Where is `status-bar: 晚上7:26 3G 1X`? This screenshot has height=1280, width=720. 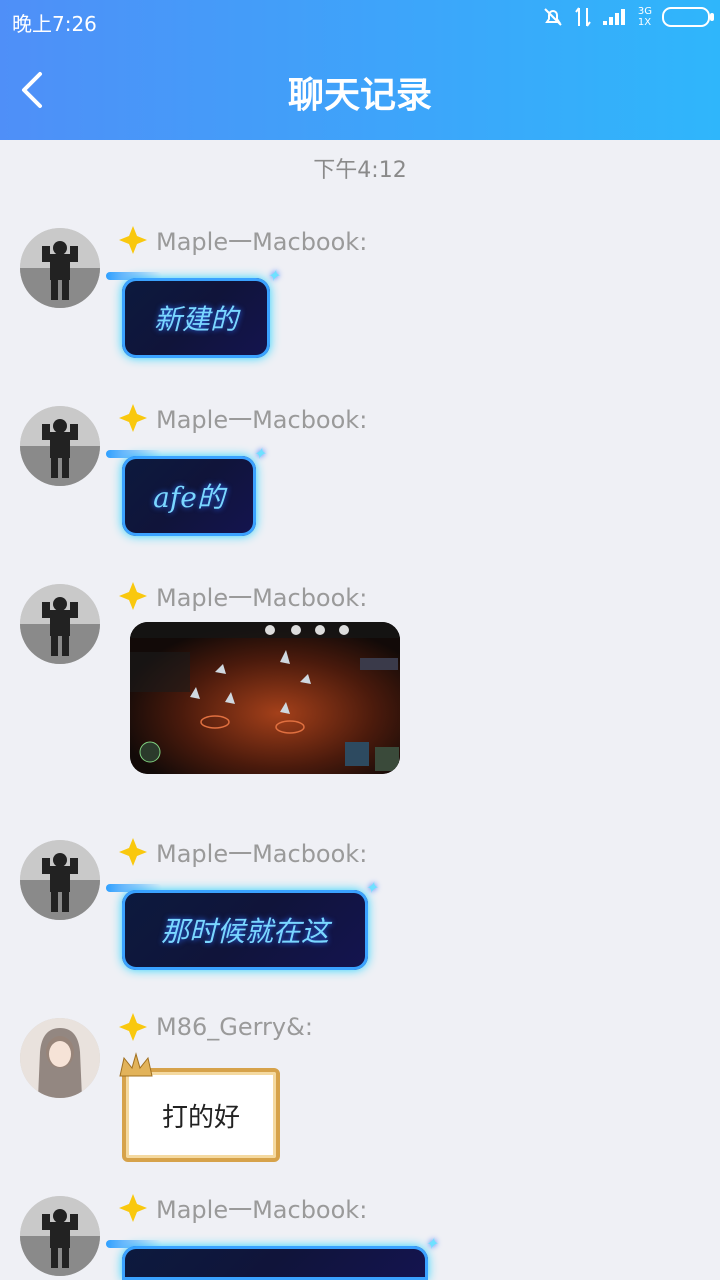 status-bar: 晚上7:26 3G 1X is located at coordinates (360, 20).